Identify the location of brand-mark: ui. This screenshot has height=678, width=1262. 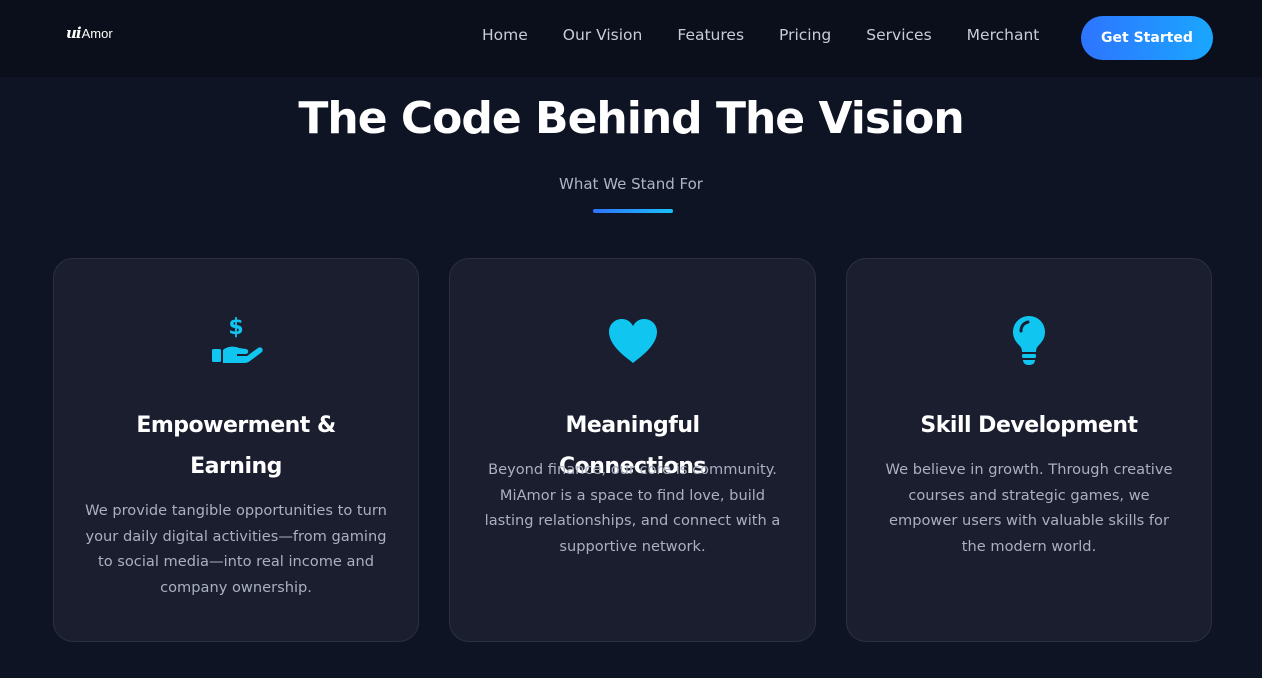
(74, 33).